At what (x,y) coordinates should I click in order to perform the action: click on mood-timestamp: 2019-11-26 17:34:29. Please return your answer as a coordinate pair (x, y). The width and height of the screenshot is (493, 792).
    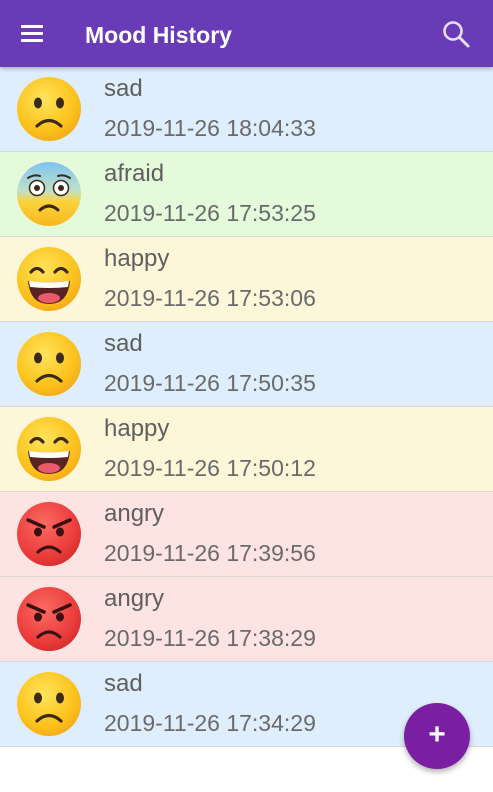
    Looking at the image, I should click on (210, 723).